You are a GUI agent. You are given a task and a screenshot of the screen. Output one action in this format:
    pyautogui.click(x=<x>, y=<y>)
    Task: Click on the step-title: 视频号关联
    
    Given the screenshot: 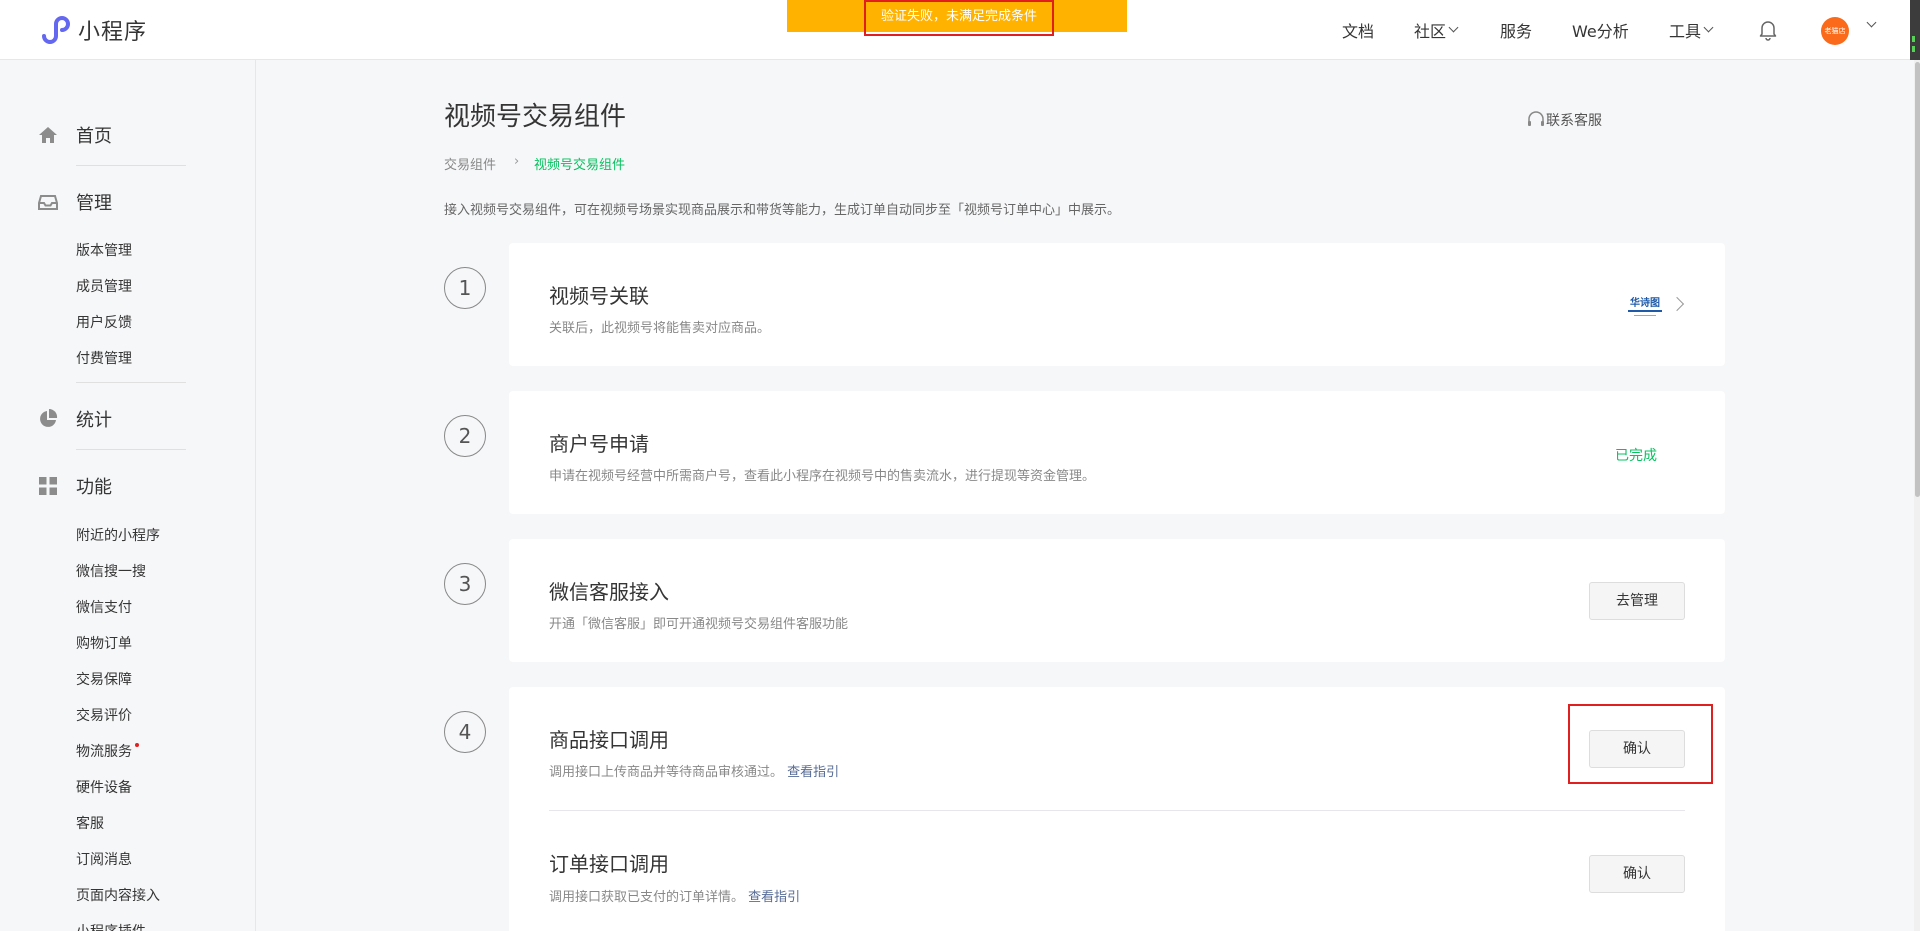 What is the action you would take?
    pyautogui.click(x=599, y=296)
    